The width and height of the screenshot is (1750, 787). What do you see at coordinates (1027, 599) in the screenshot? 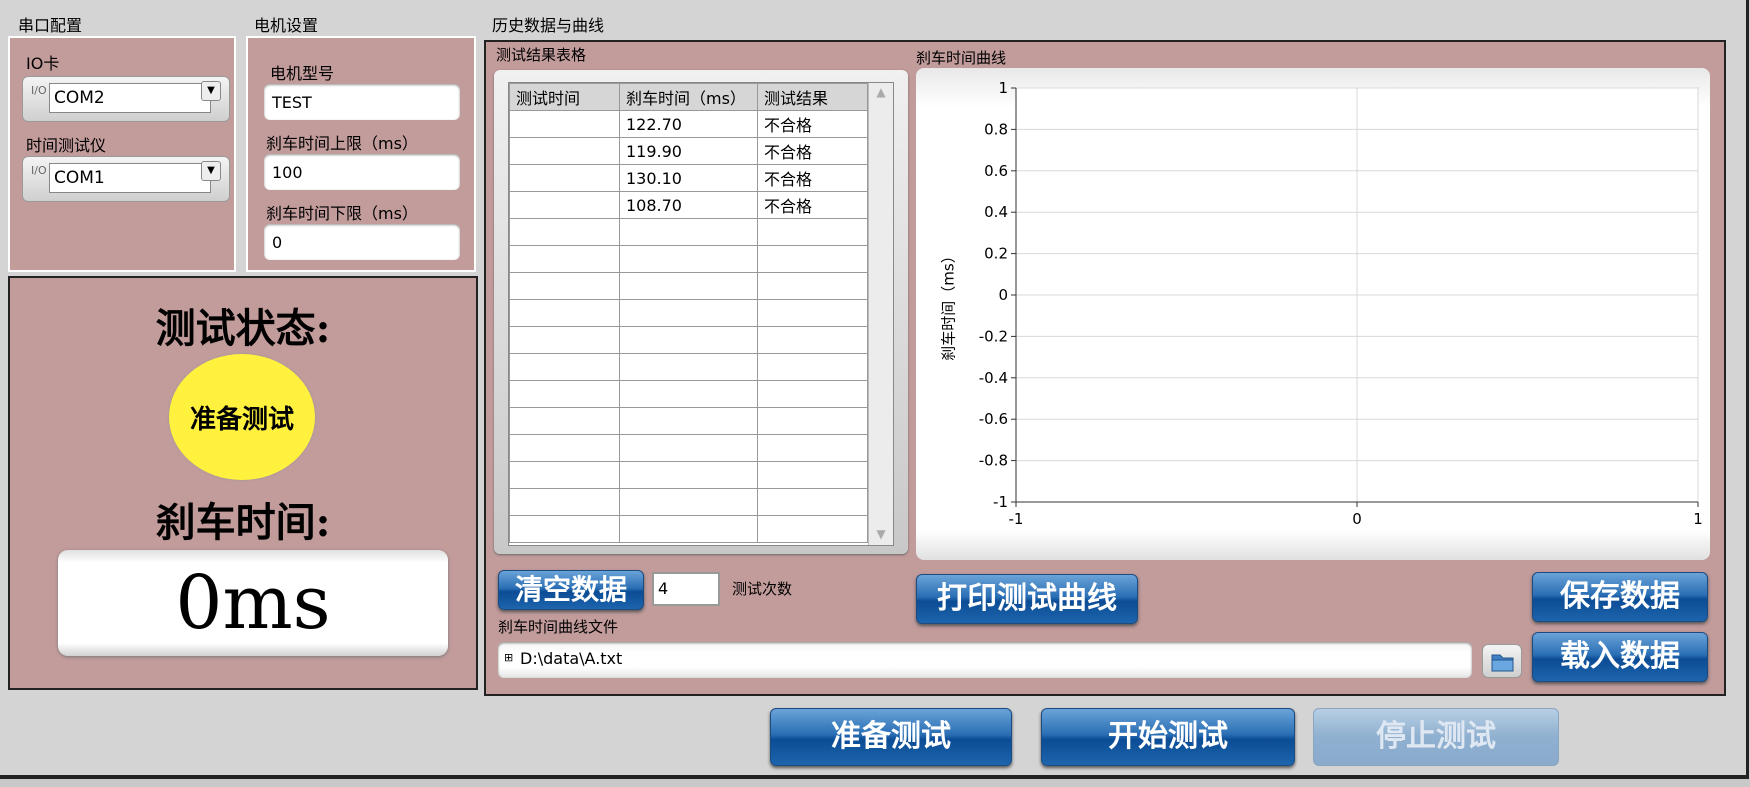
I see `print-curve-button: 打印测试曲线` at bounding box center [1027, 599].